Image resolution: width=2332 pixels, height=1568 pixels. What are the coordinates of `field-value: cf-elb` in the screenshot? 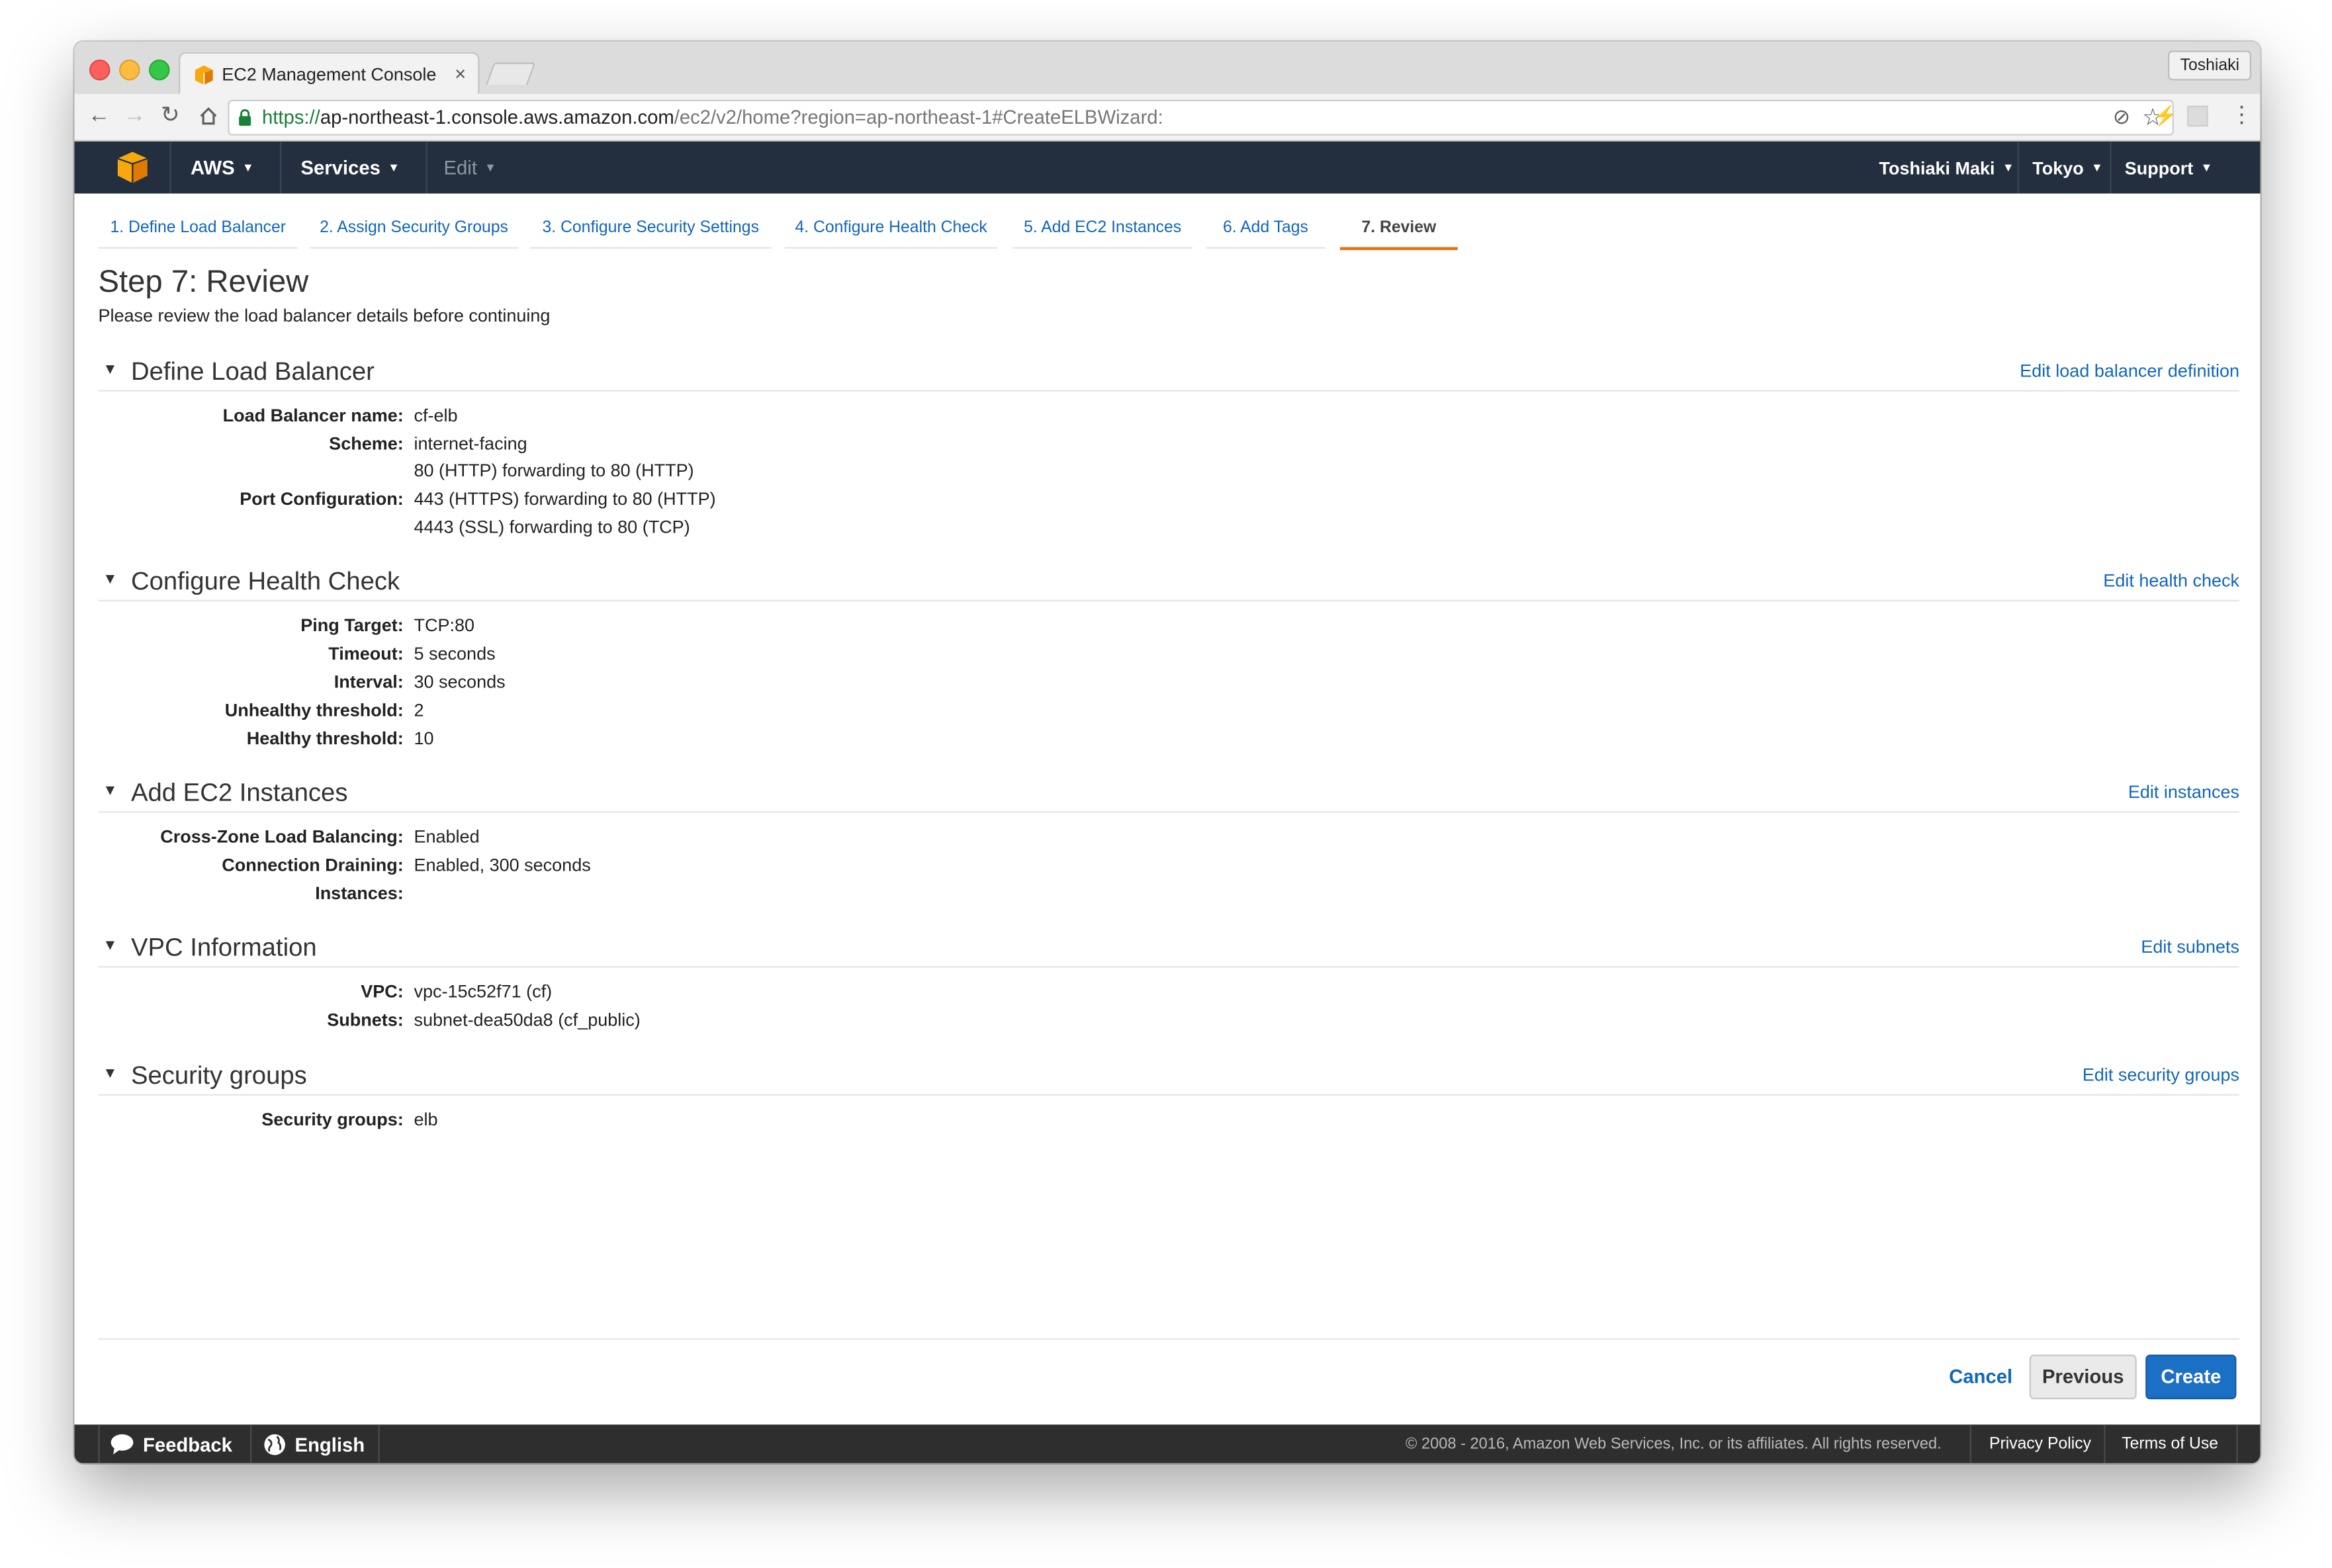 It's located at (436, 415).